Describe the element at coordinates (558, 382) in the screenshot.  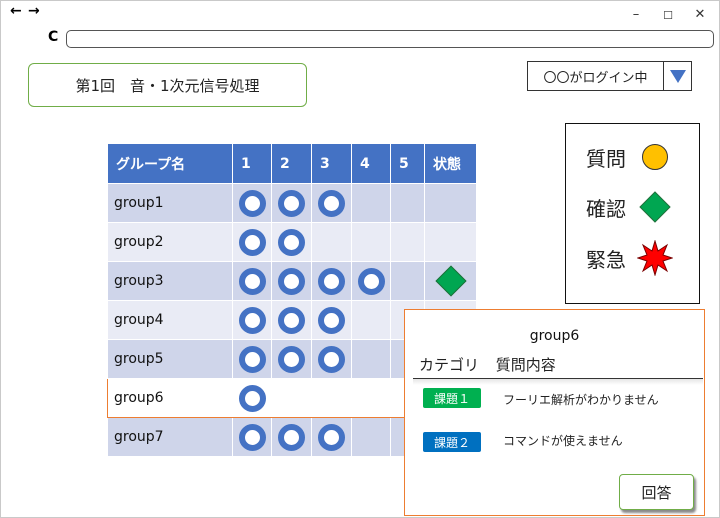
I see `divider-shadow` at that location.